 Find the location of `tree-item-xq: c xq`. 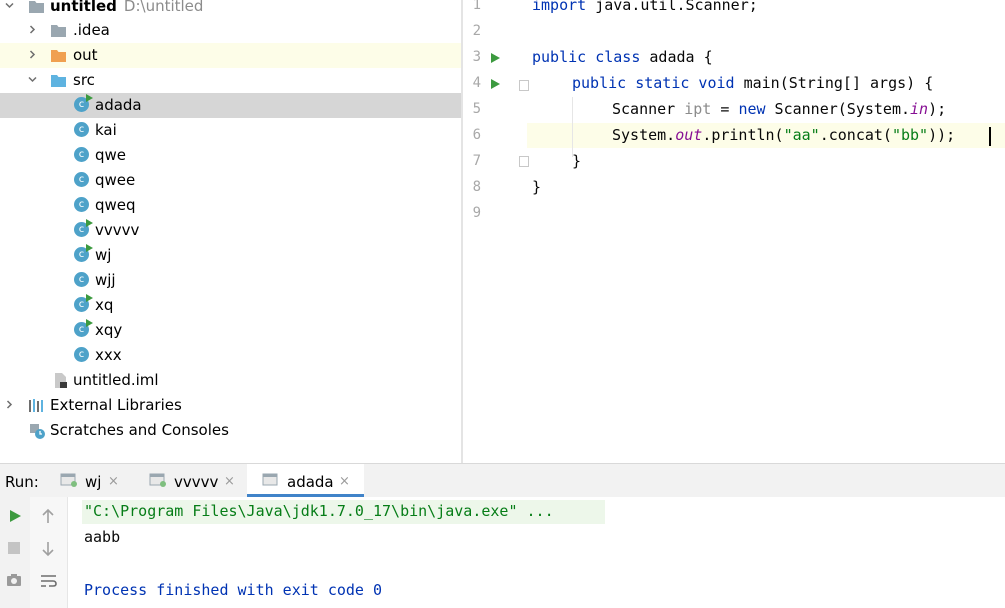

tree-item-xq: c xq is located at coordinates (230, 305).